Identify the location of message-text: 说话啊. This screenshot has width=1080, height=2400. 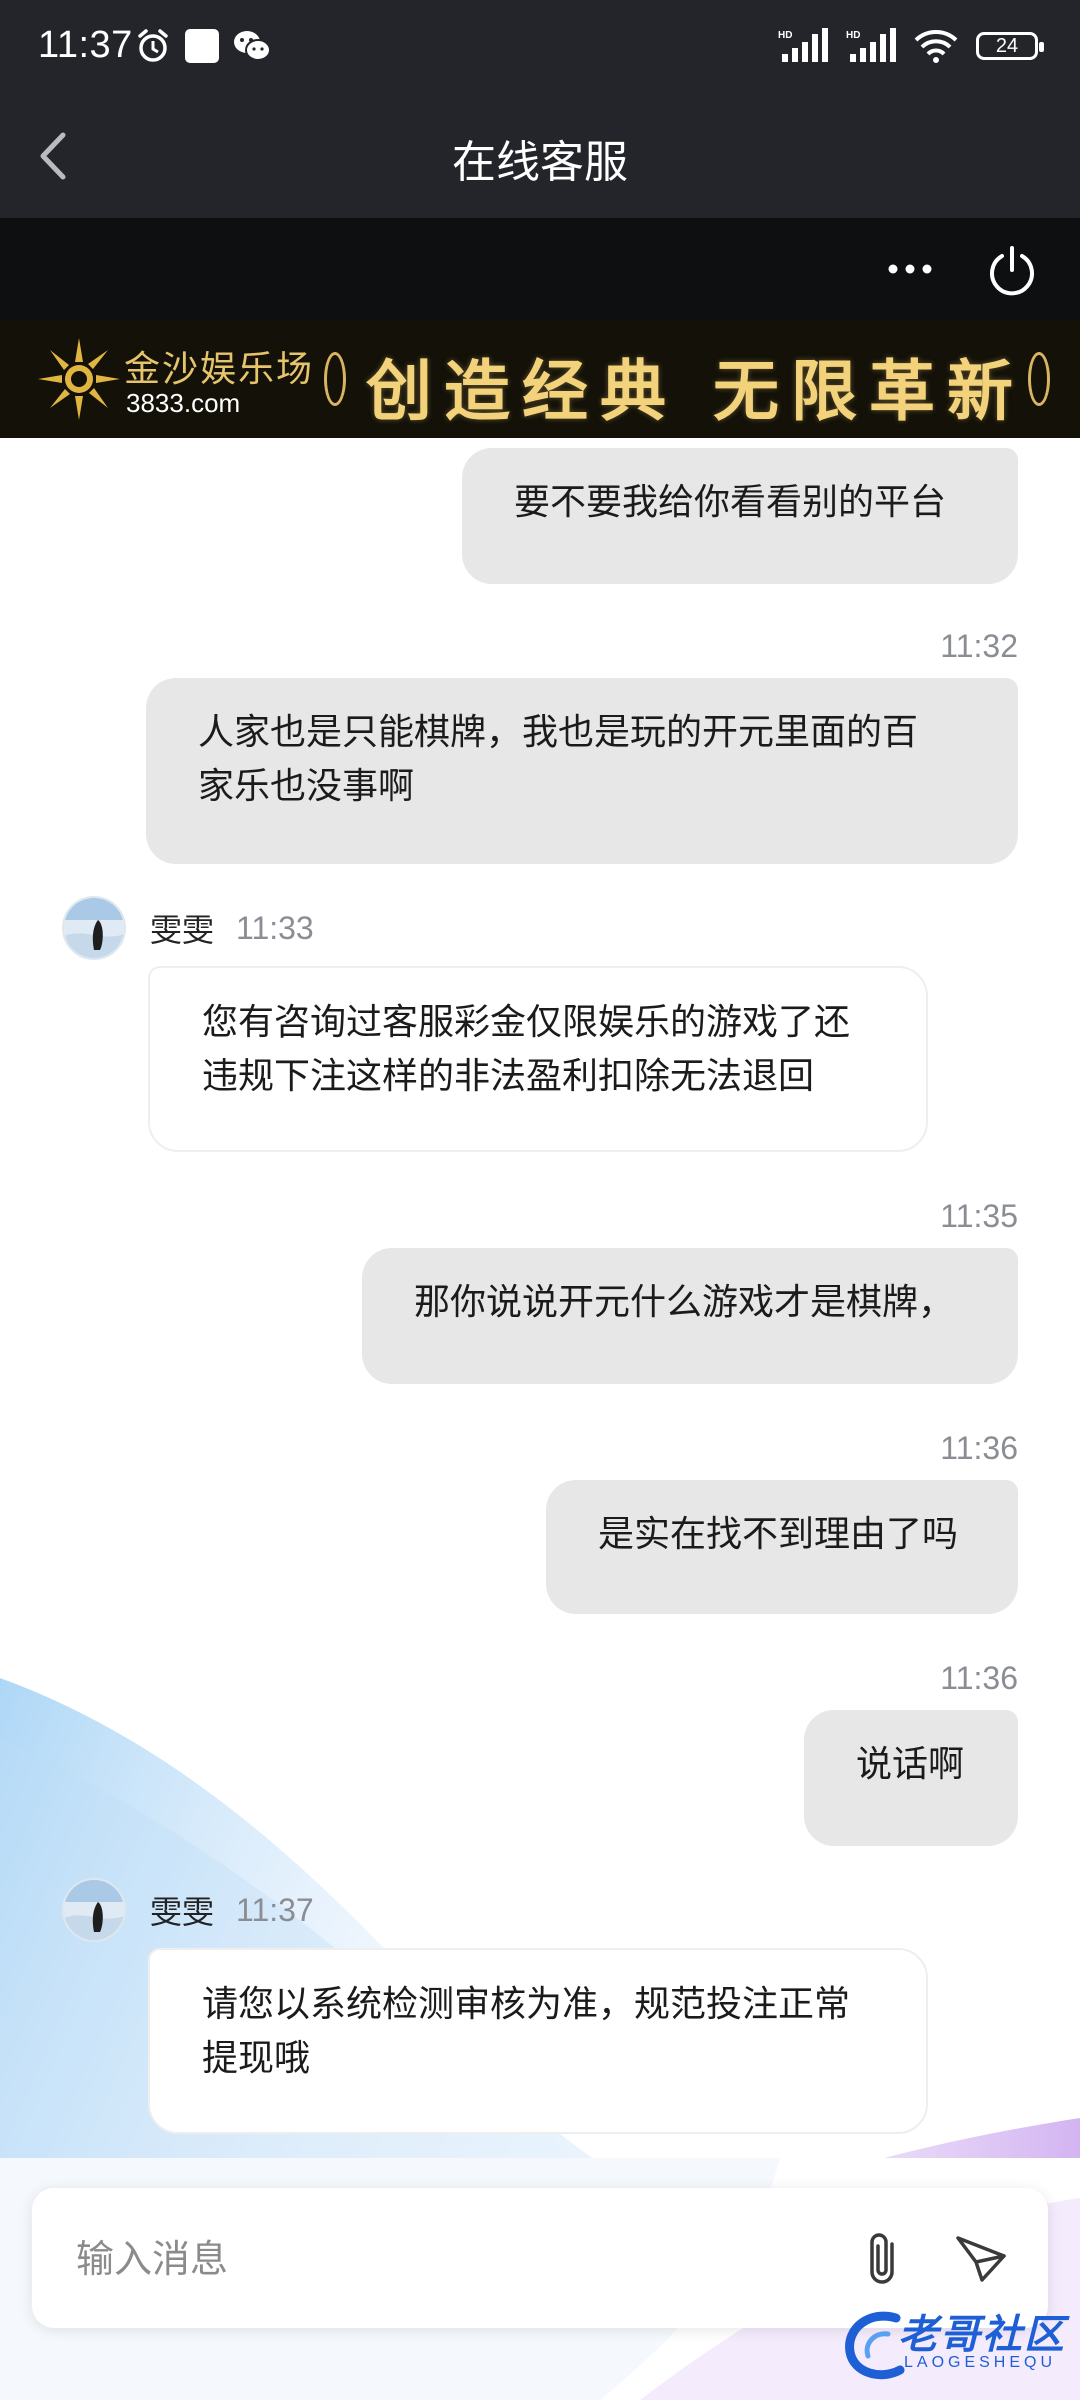
(910, 1764).